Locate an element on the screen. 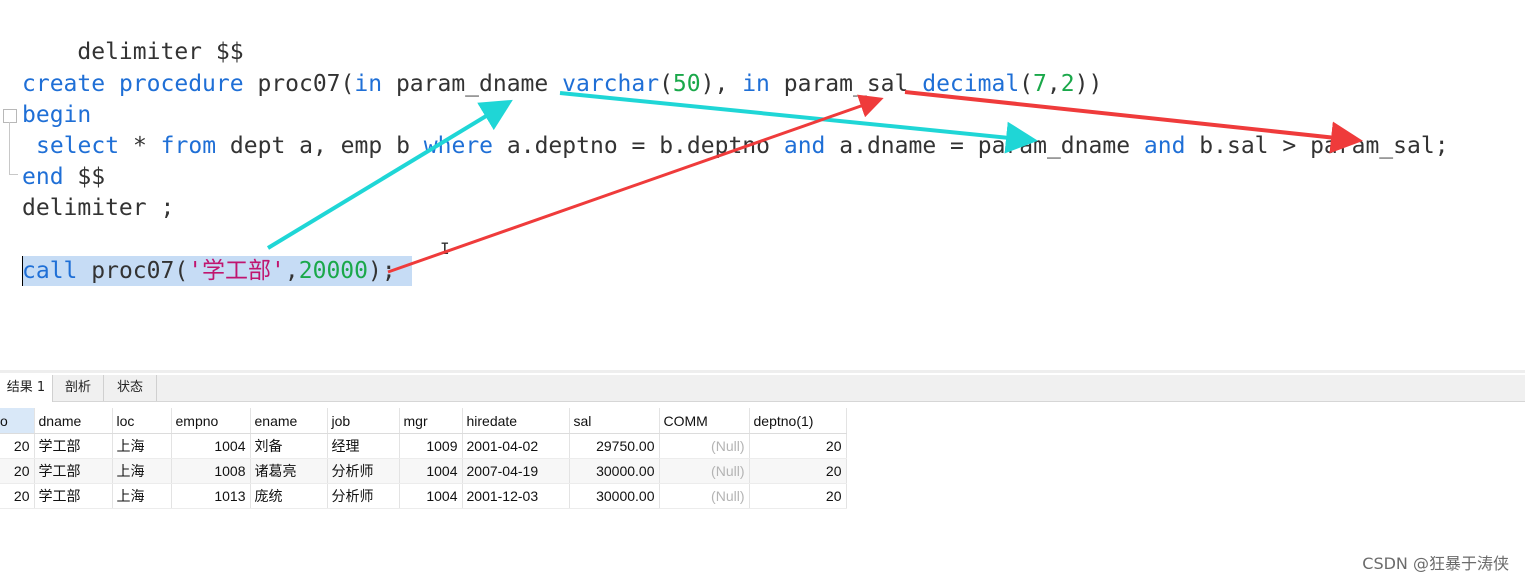 The height and width of the screenshot is (580, 1525). keyword: create is located at coordinates (64, 84).